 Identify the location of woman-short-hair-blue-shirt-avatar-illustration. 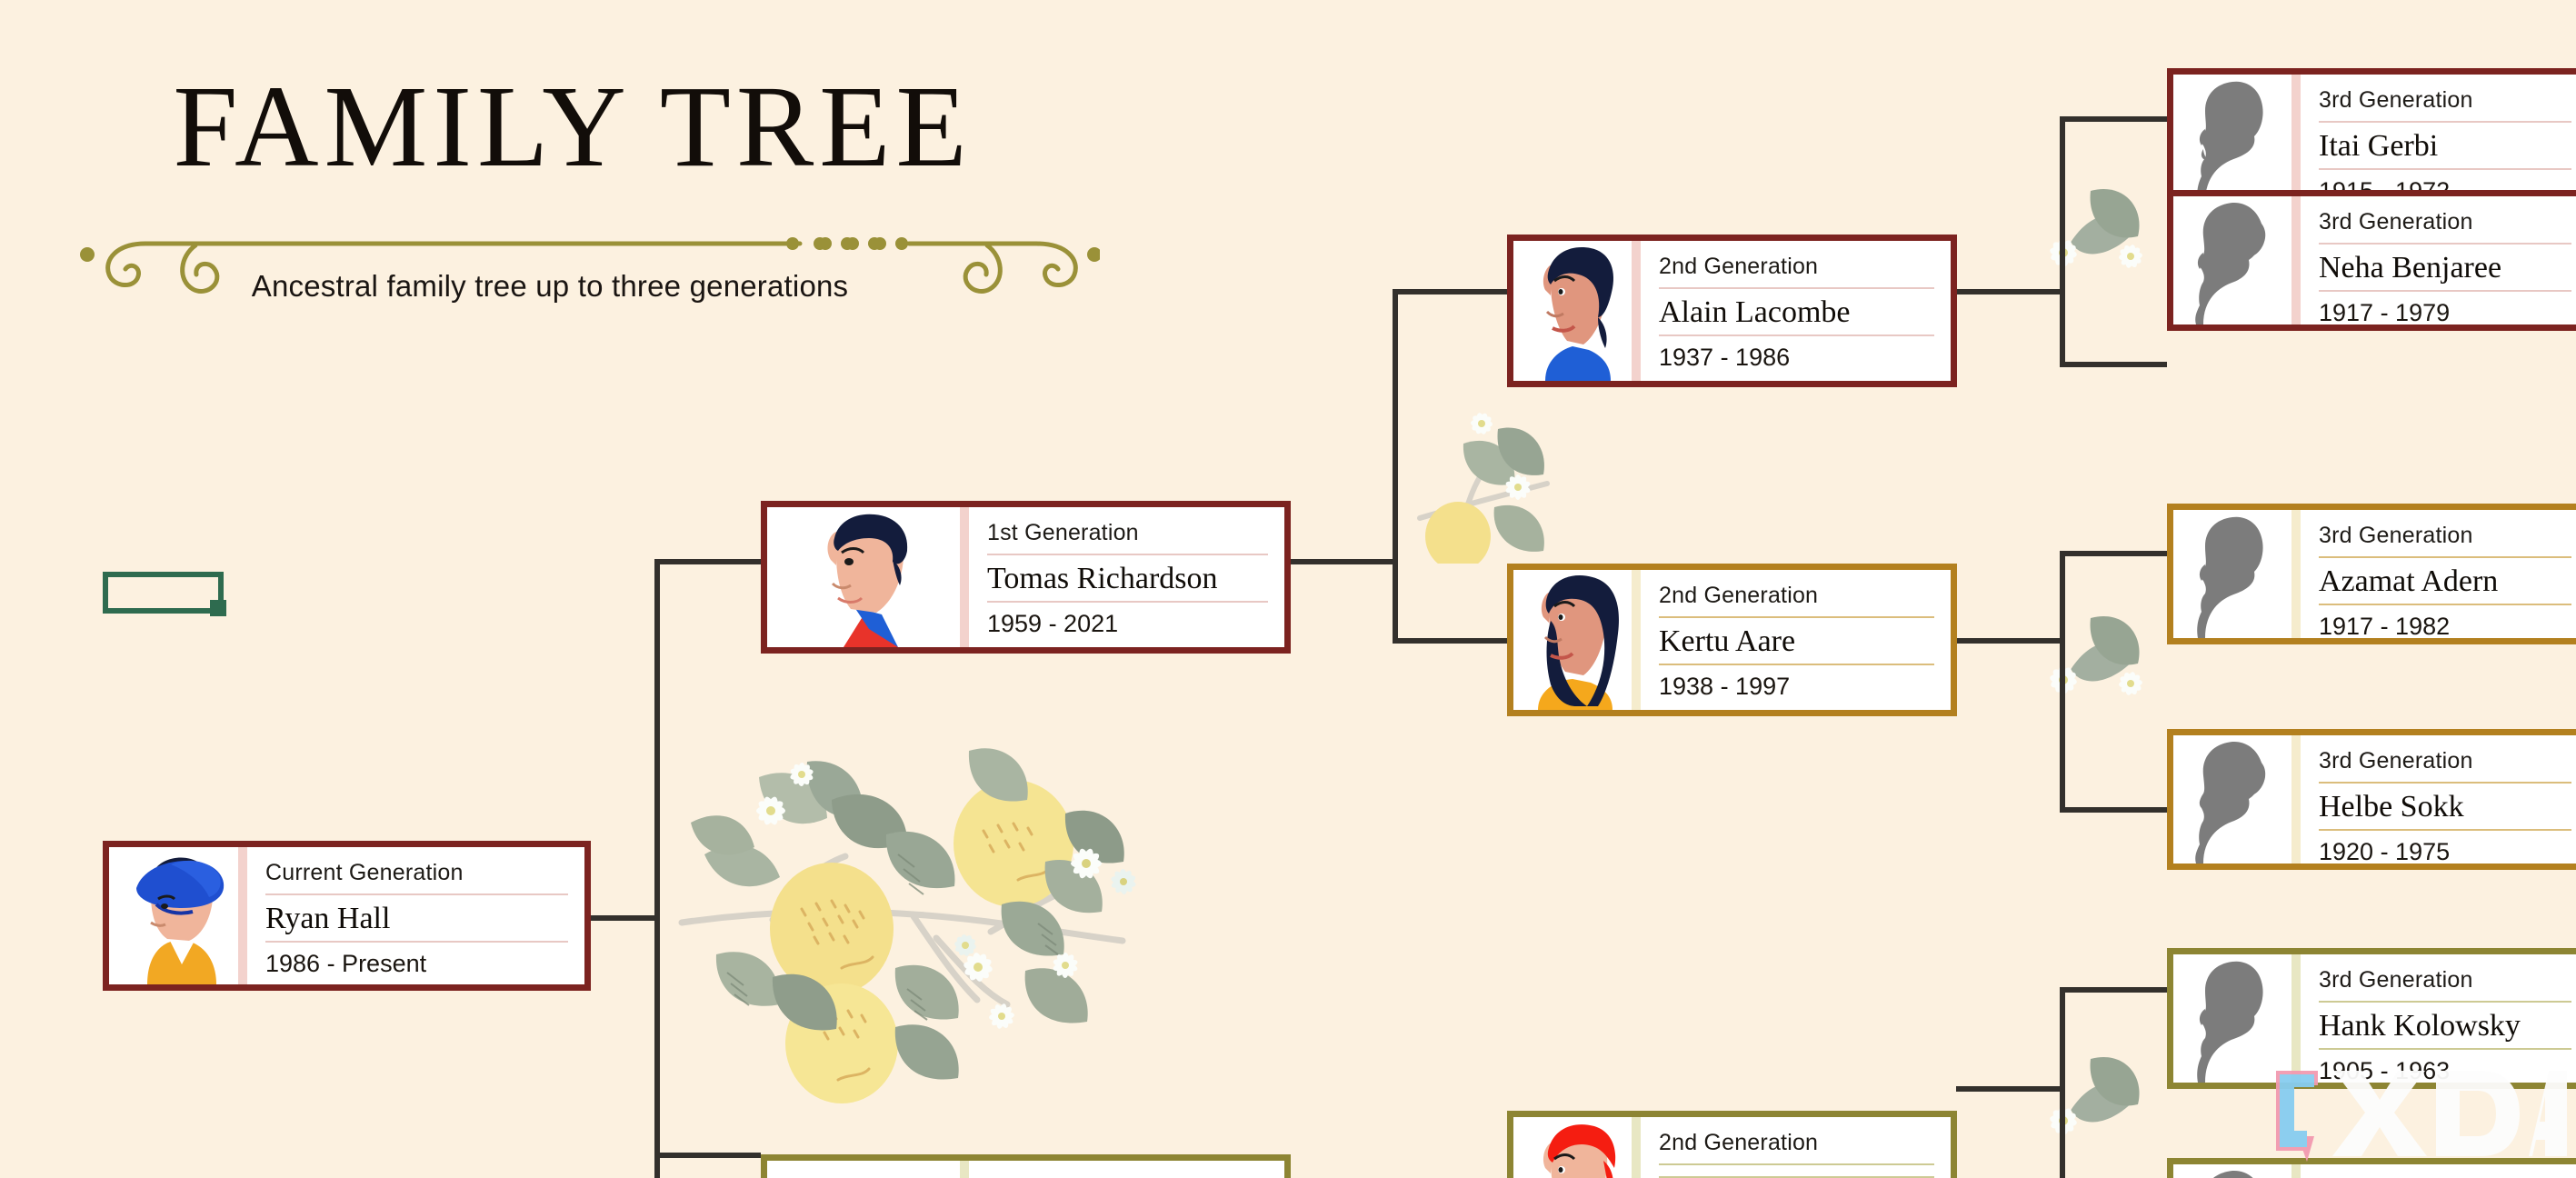
(1572, 311).